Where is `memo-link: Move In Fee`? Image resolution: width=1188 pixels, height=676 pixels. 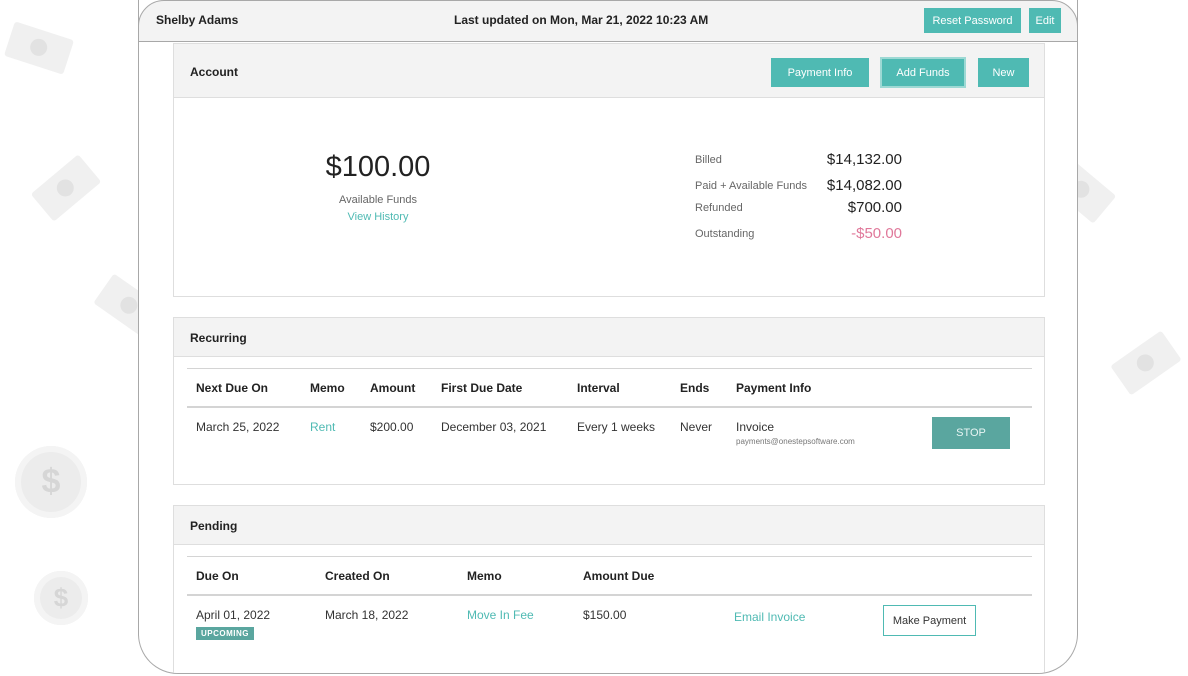 memo-link: Move In Fee is located at coordinates (500, 615).